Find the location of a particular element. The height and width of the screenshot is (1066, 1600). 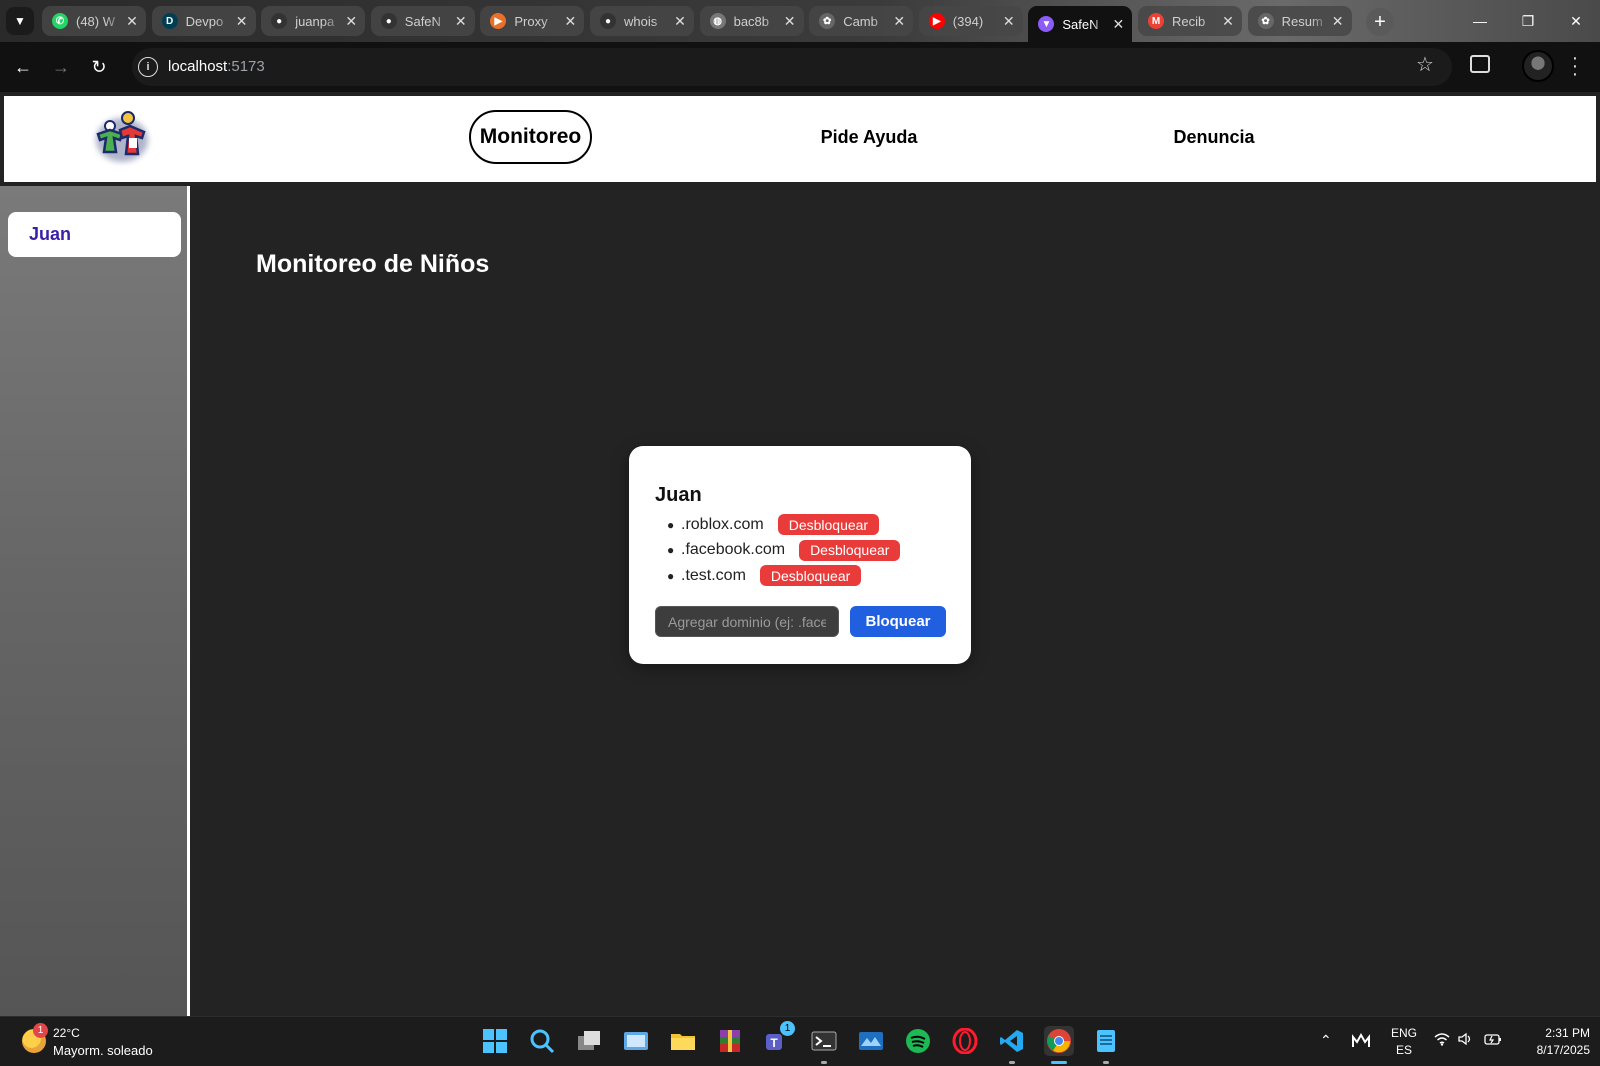

whatsapp-icon: ✆ is located at coordinates (60, 21).